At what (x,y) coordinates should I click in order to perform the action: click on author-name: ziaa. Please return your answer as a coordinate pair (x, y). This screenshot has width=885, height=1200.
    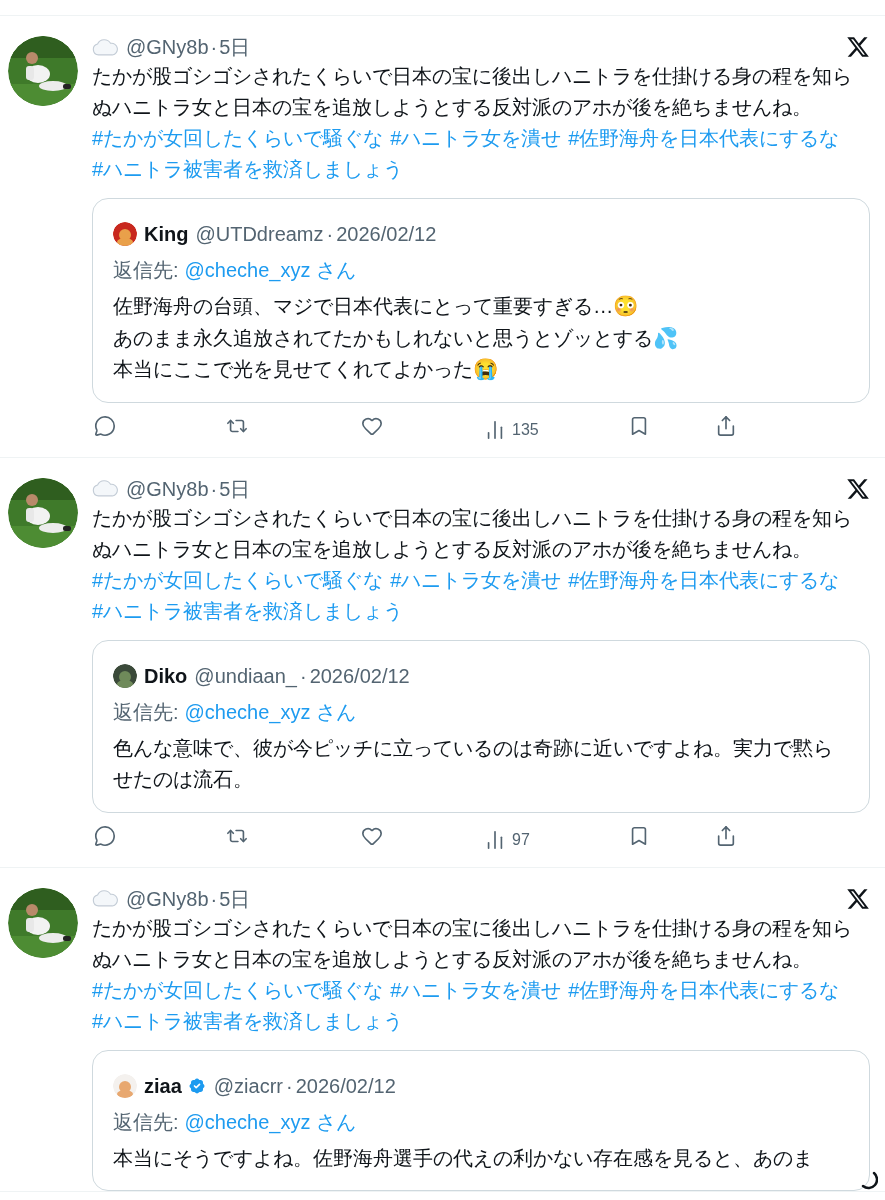
    Looking at the image, I should click on (163, 1086).